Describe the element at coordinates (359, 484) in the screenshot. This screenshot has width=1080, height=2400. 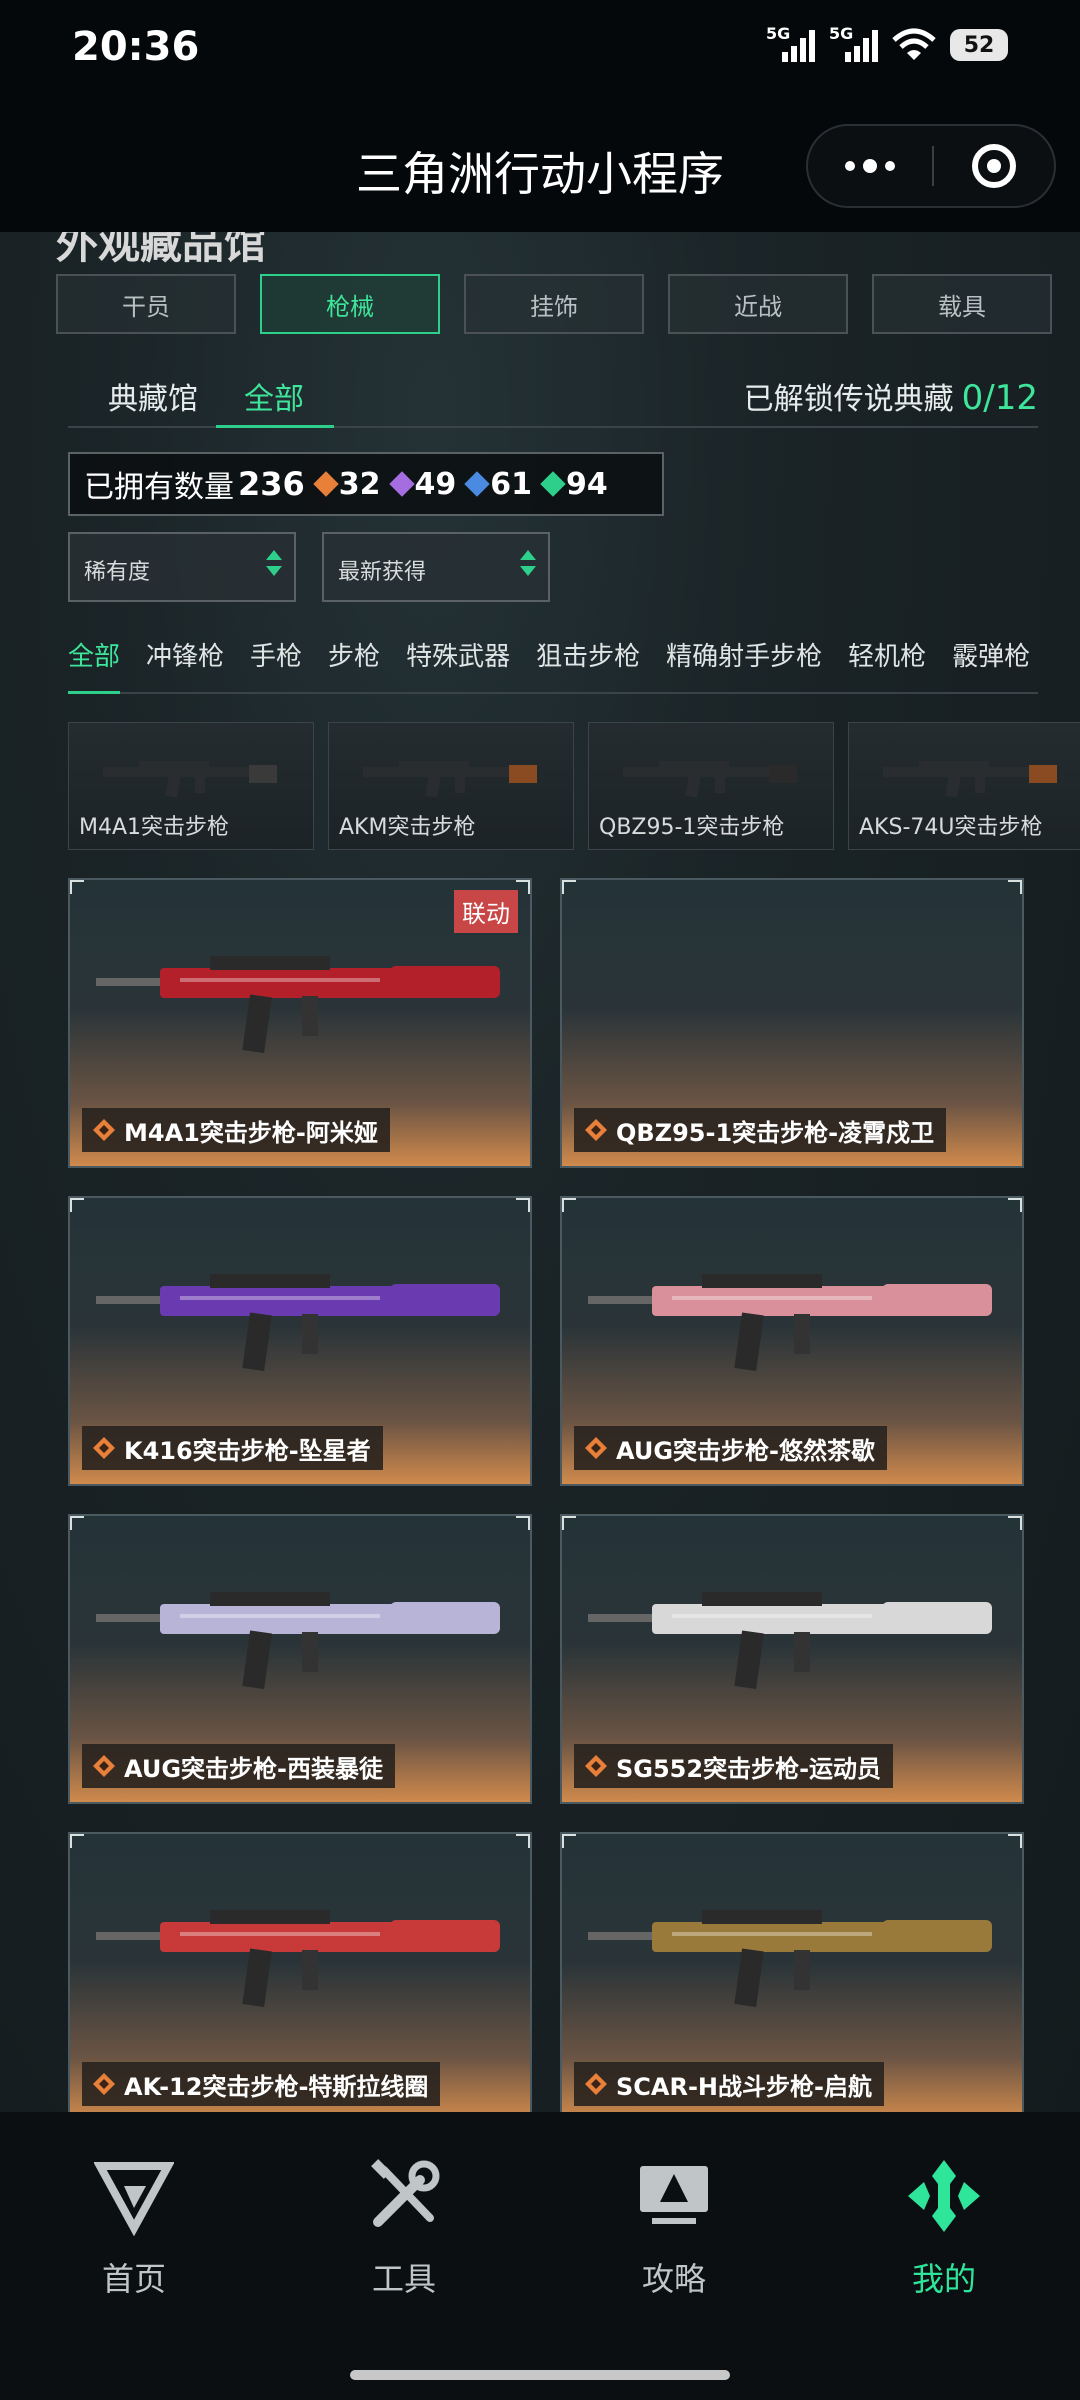
I see `rarity-count-value: 32` at that location.